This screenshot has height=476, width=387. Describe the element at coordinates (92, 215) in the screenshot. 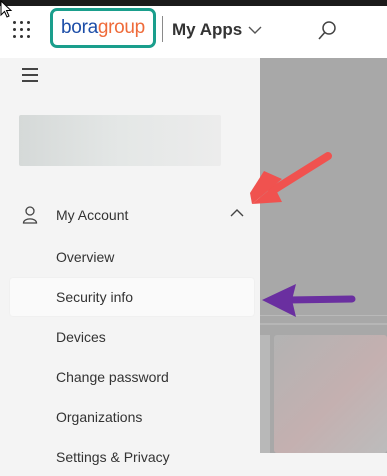

I see `my-account-label: My Account` at that location.